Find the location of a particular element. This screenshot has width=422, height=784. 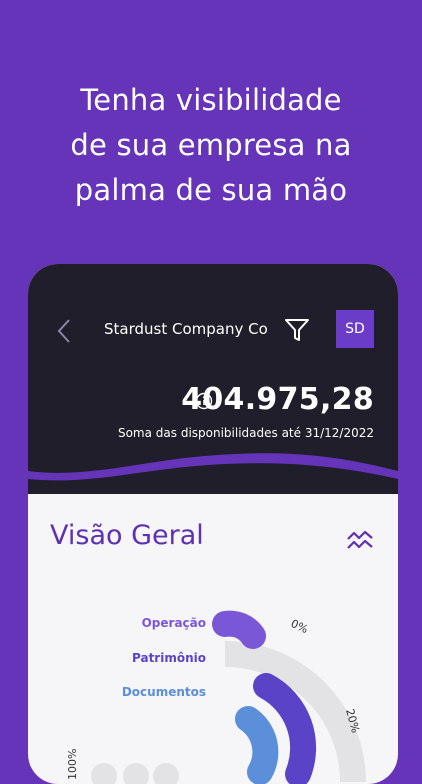

trend-icon is located at coordinates (360, 540).